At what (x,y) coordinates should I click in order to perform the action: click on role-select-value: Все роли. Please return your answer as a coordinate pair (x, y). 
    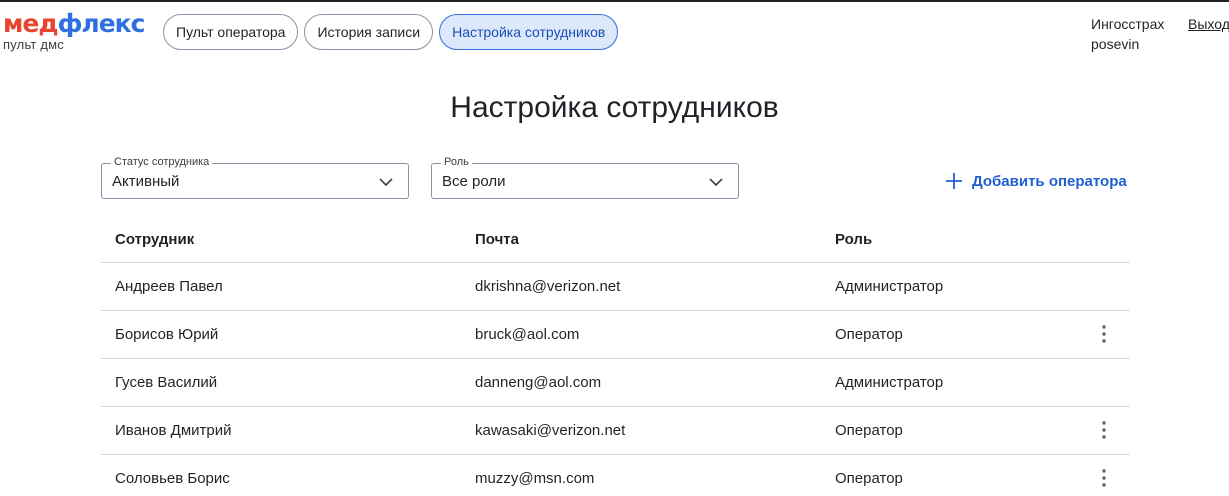
    Looking at the image, I should click on (474, 181).